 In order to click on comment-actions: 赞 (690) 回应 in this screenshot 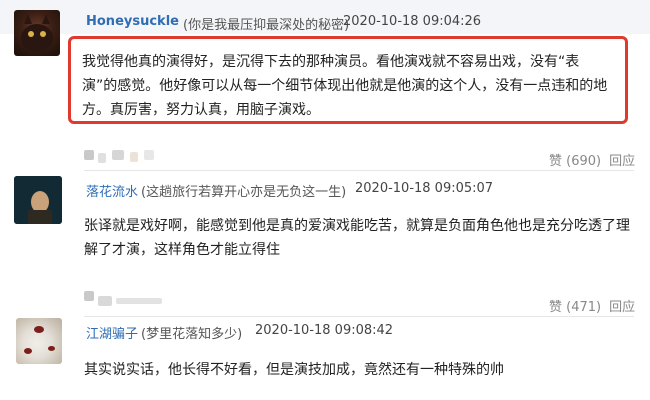, I will do `click(592, 159)`.